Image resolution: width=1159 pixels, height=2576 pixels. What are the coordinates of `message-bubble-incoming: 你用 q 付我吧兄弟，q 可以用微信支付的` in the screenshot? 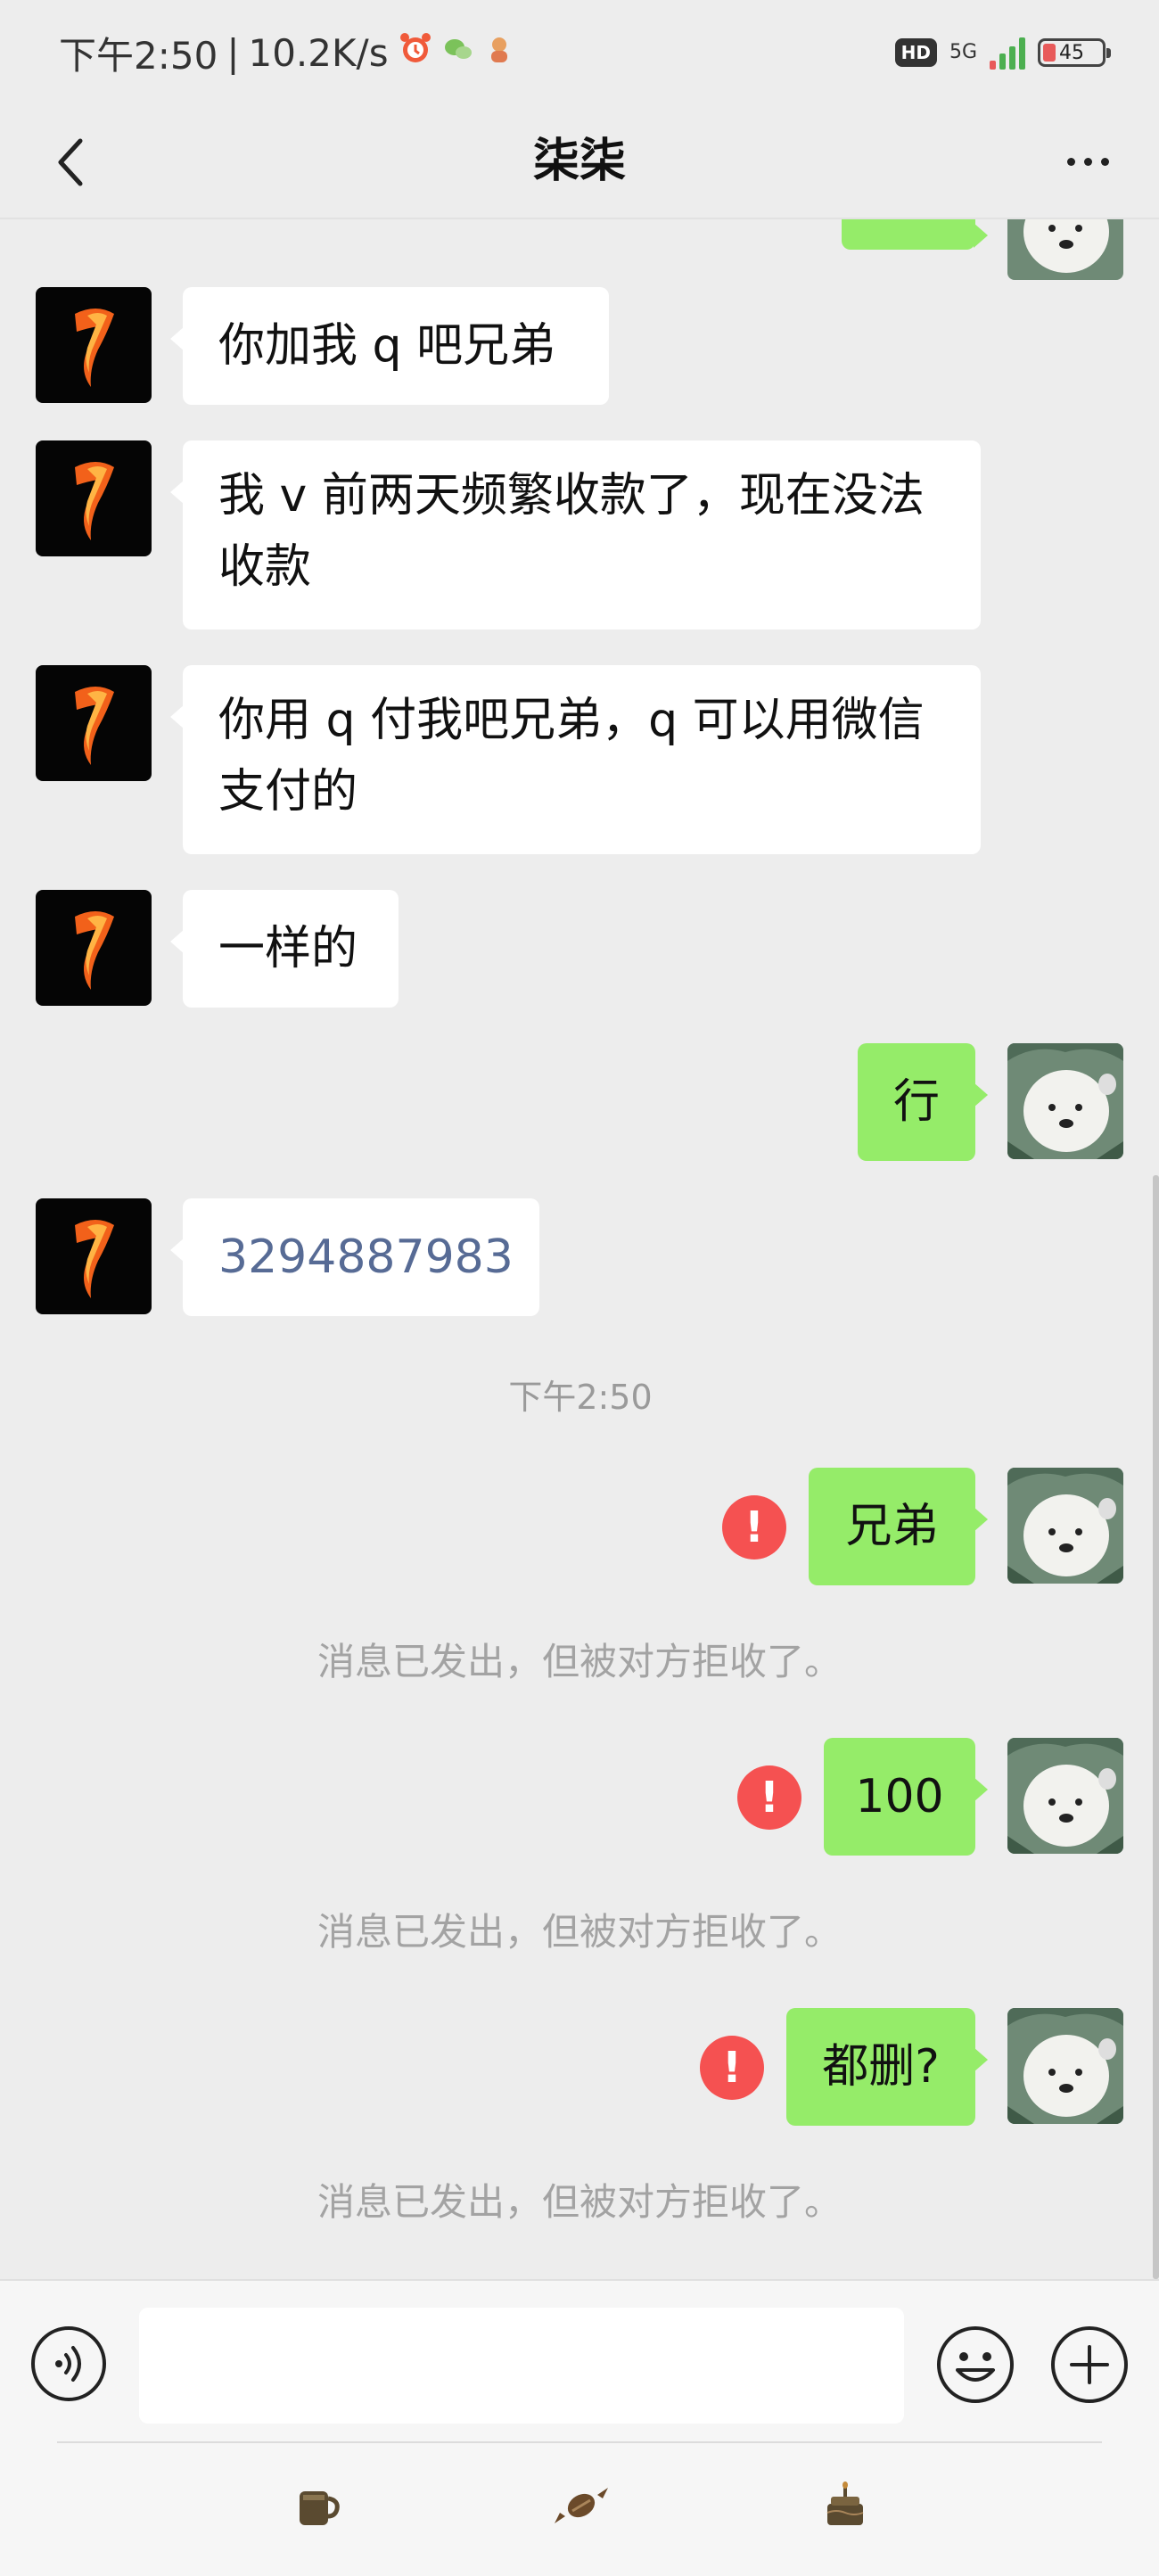 It's located at (575, 759).